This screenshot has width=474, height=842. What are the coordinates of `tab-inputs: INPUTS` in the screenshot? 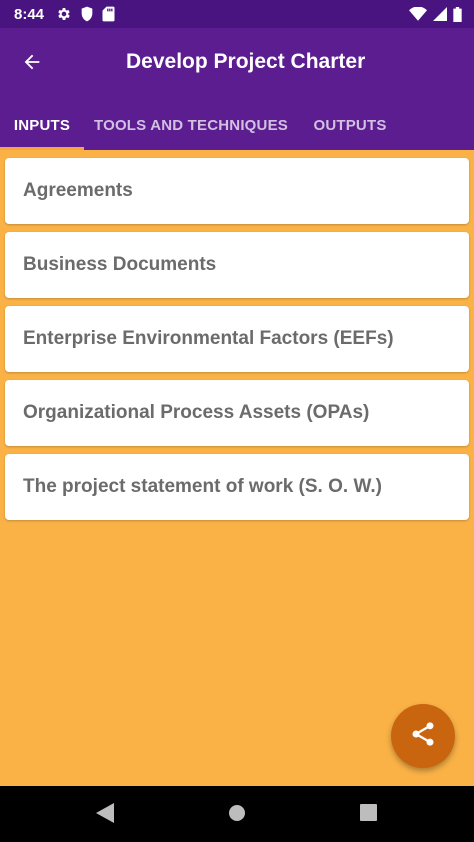 It's located at (42, 125).